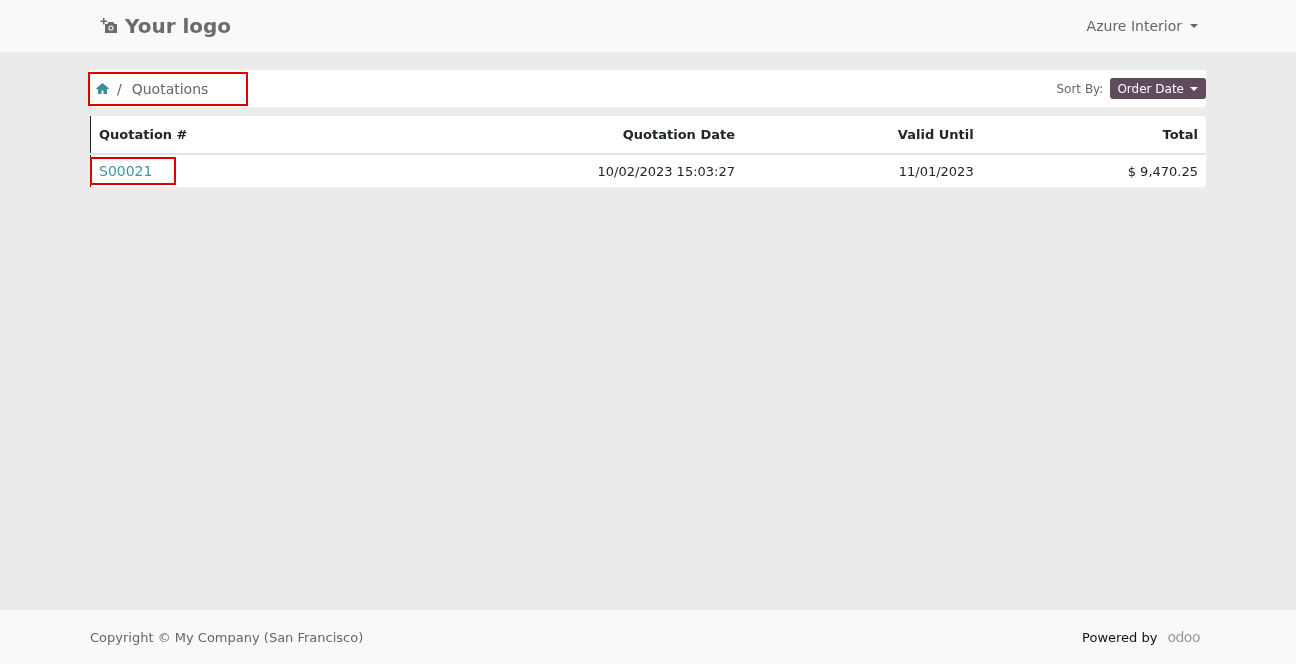 Image resolution: width=1296 pixels, height=664 pixels. What do you see at coordinates (862, 170) in the screenshot?
I see `table-cell: 11/01/2023` at bounding box center [862, 170].